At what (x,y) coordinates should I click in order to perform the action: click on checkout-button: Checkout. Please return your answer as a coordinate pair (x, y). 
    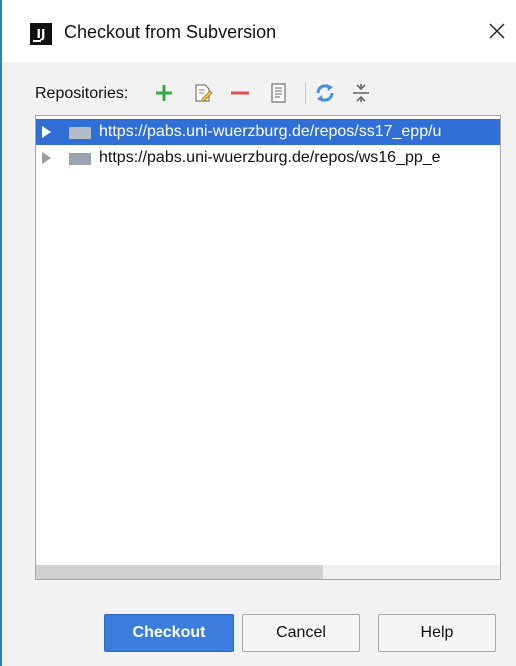
    Looking at the image, I should click on (169, 633).